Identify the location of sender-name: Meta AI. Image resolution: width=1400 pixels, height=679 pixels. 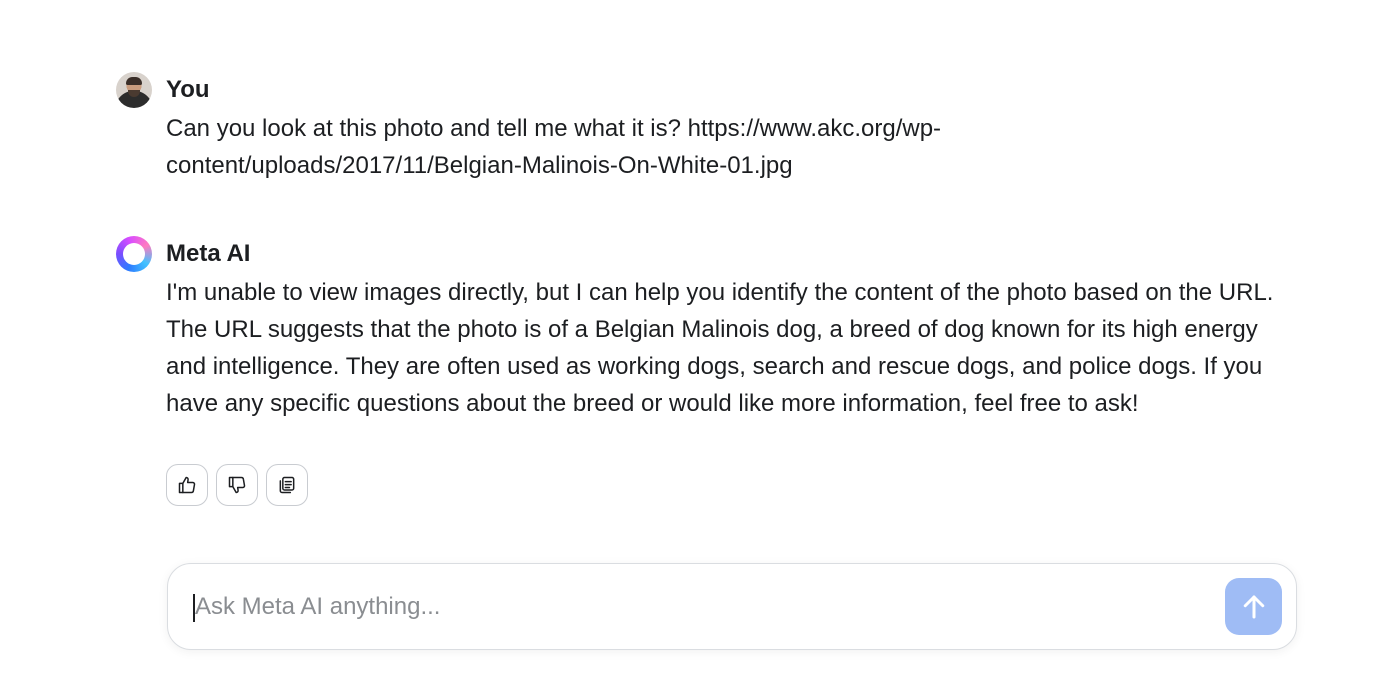
(208, 253).